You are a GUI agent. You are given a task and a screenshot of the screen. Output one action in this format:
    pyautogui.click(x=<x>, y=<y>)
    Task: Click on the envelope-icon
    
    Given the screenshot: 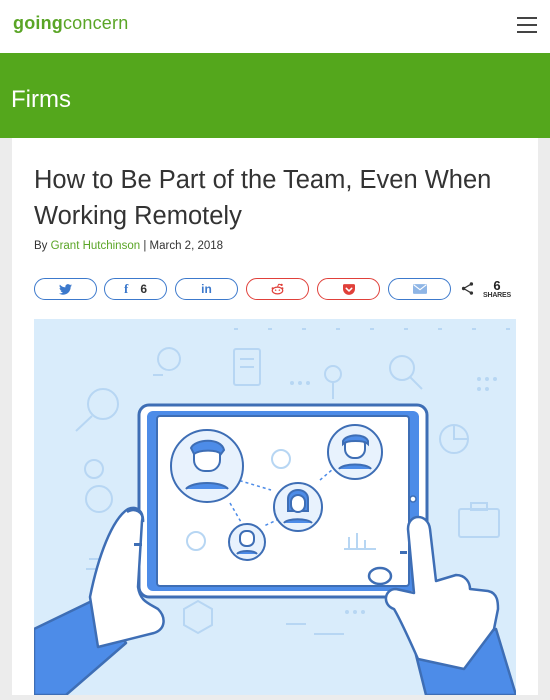 What is the action you would take?
    pyautogui.click(x=419, y=289)
    